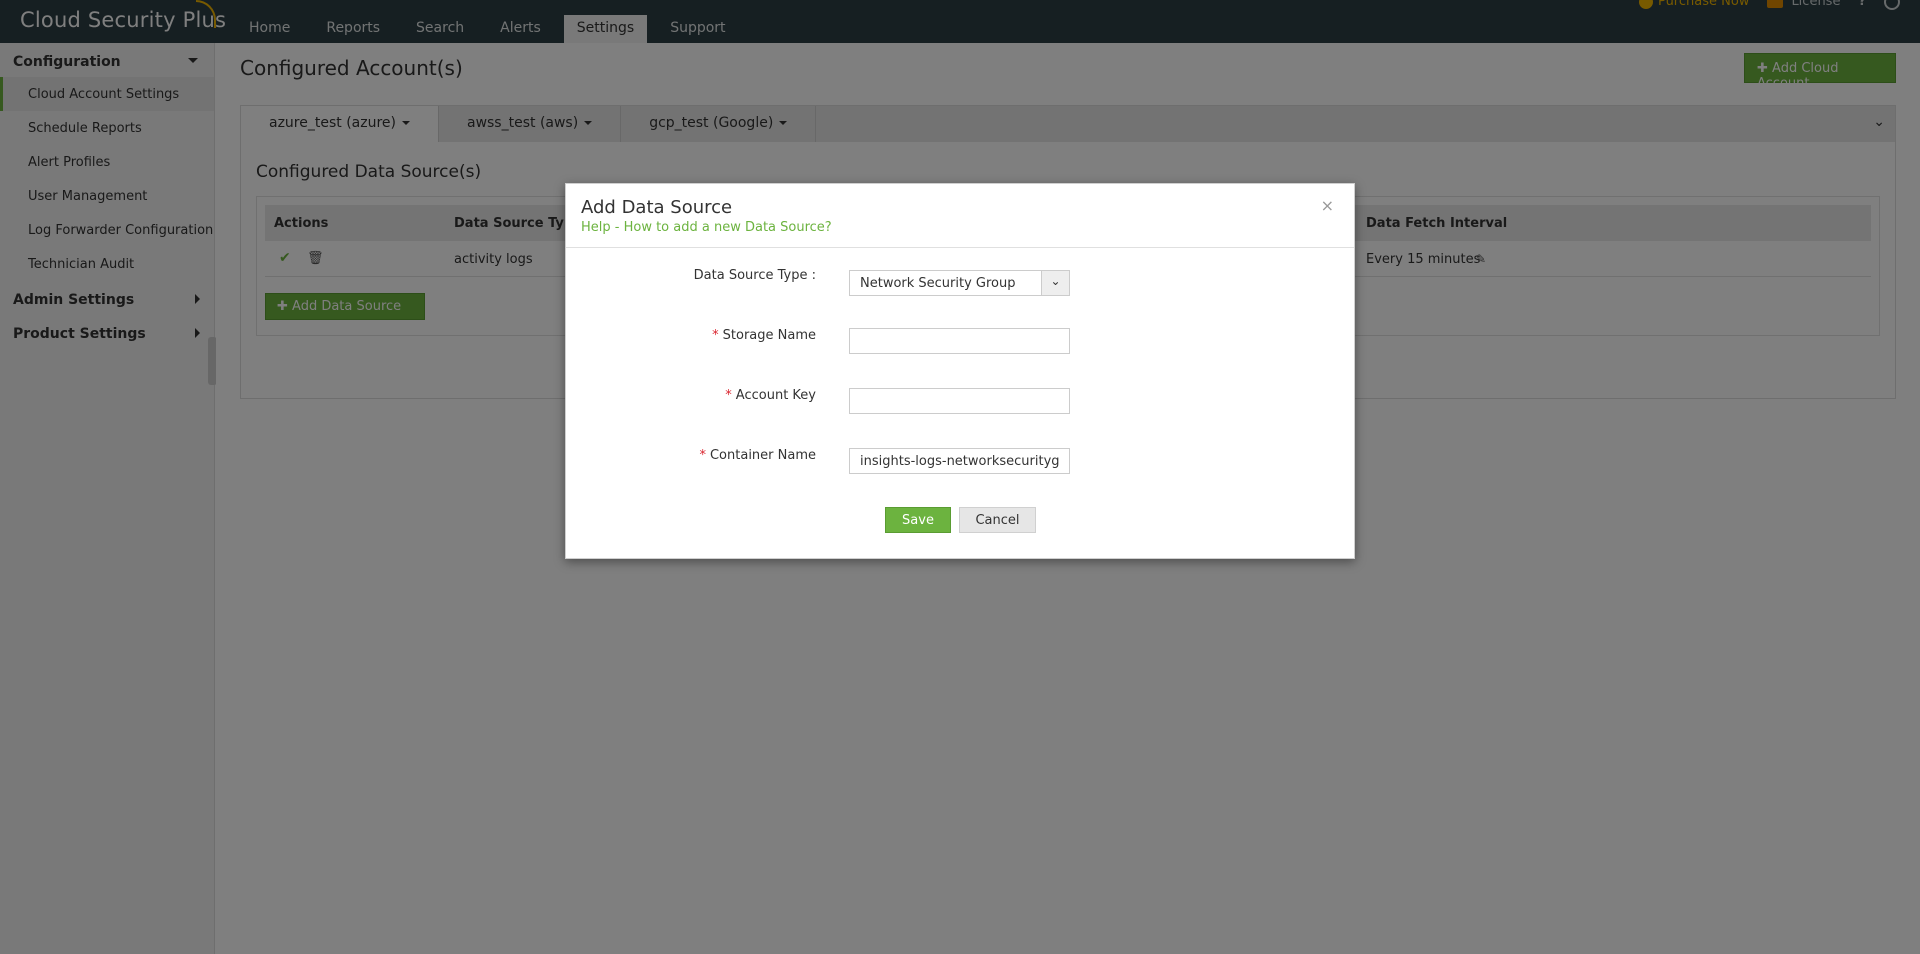 The image size is (1920, 954). I want to click on storage-name-label: * Storage Name, so click(764, 335).